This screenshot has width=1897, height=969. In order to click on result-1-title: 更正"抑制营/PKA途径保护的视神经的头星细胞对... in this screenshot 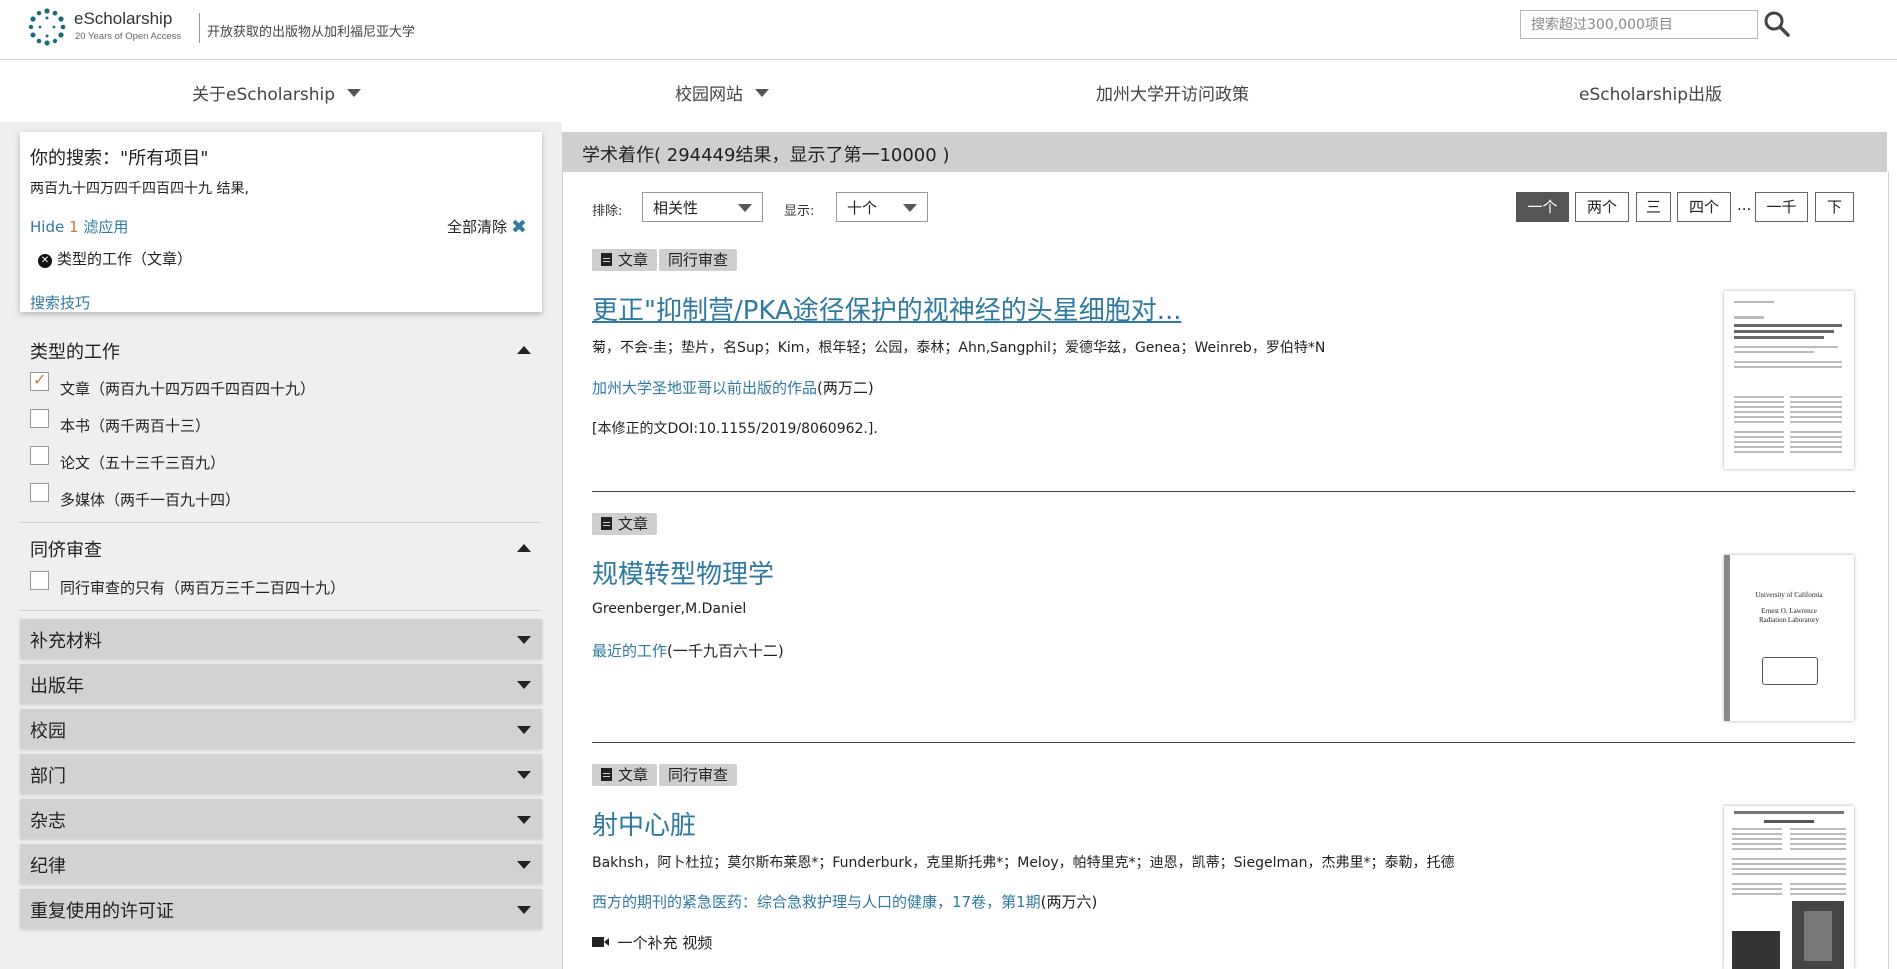, I will do `click(887, 308)`.